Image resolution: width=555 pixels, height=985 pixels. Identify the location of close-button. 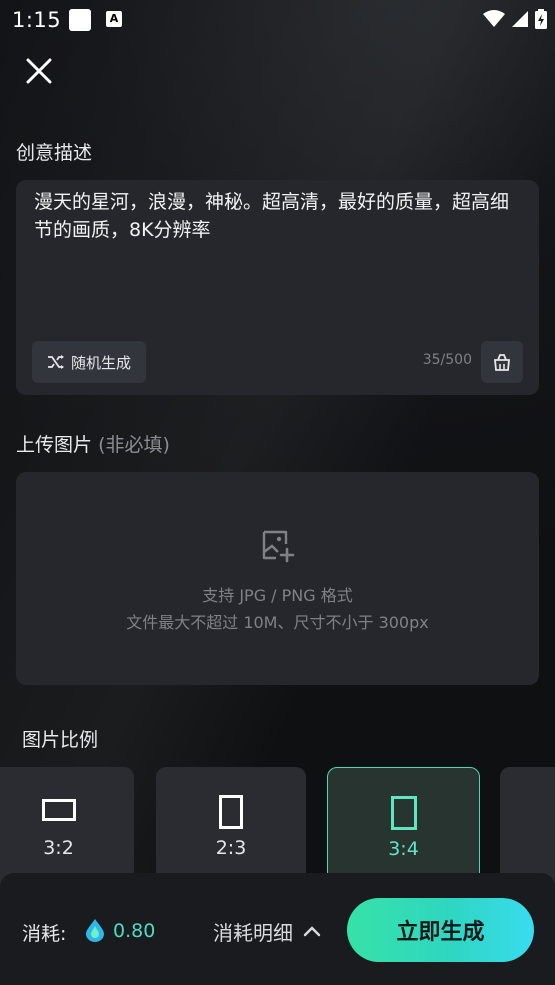
(39, 71).